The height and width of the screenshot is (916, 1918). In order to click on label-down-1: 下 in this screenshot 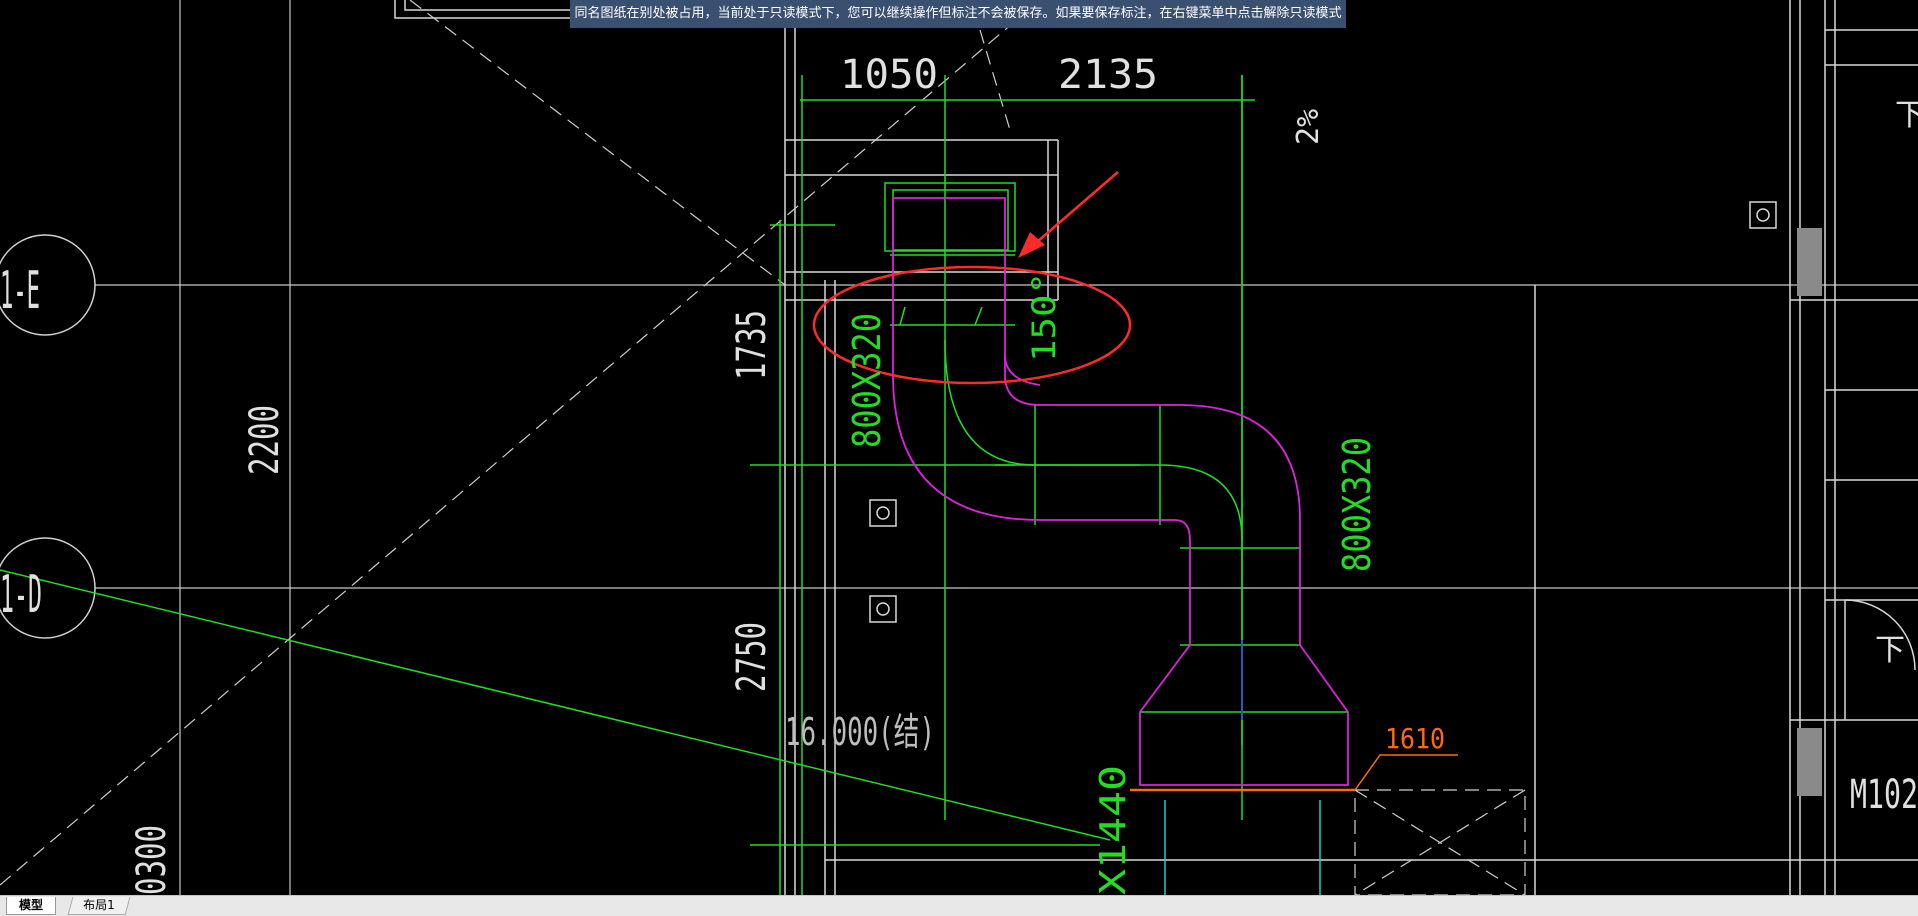, I will do `click(1906, 115)`.